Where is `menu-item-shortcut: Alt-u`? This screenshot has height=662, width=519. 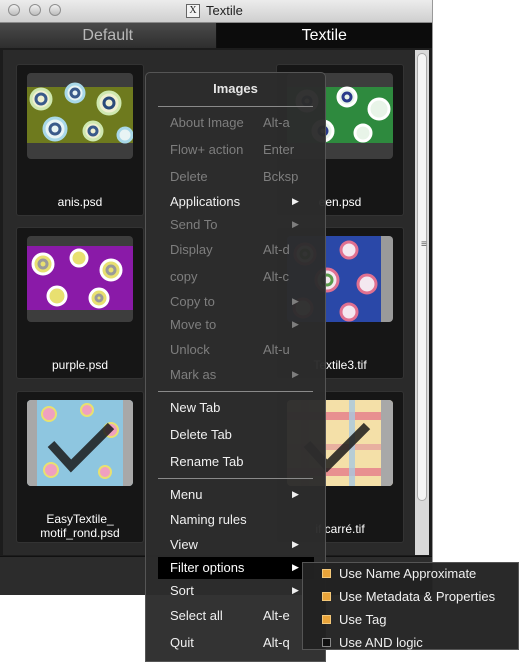
menu-item-shortcut: Alt-u is located at coordinates (276, 349).